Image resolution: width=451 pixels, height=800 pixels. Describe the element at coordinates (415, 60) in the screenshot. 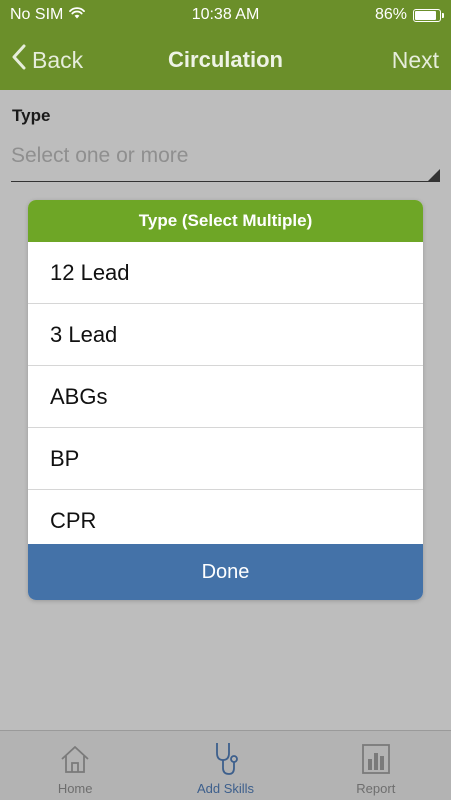

I see `next-button: Next` at that location.